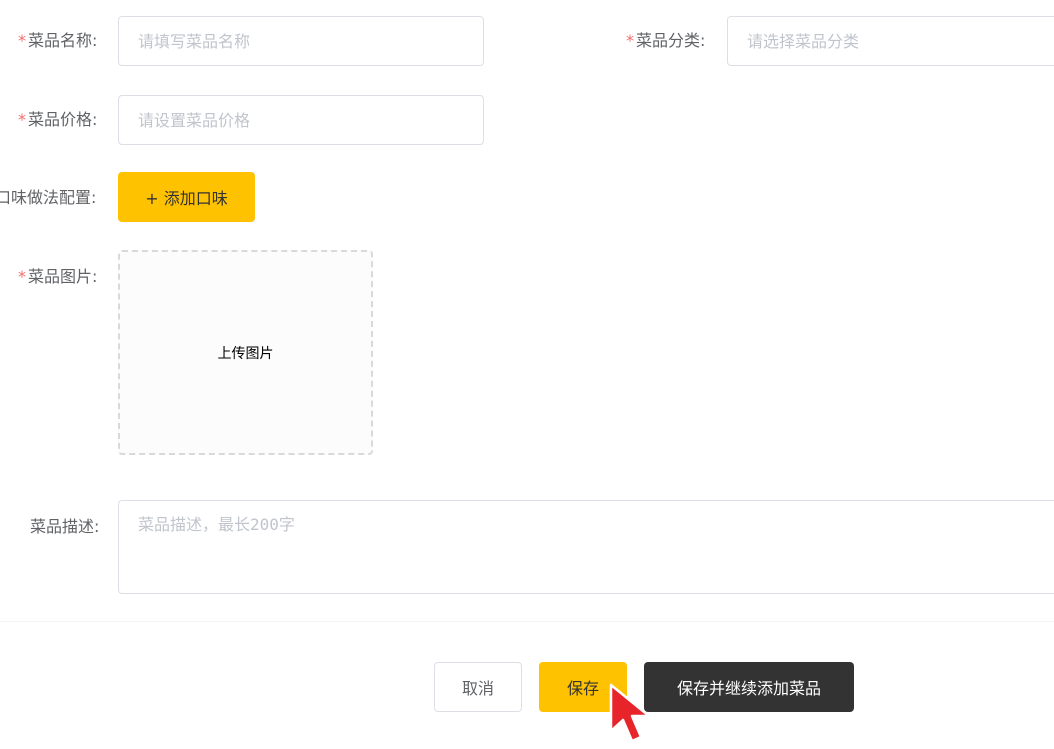 The height and width of the screenshot is (749, 1054). I want to click on dish-description-label: 菜品描述:, so click(65, 526).